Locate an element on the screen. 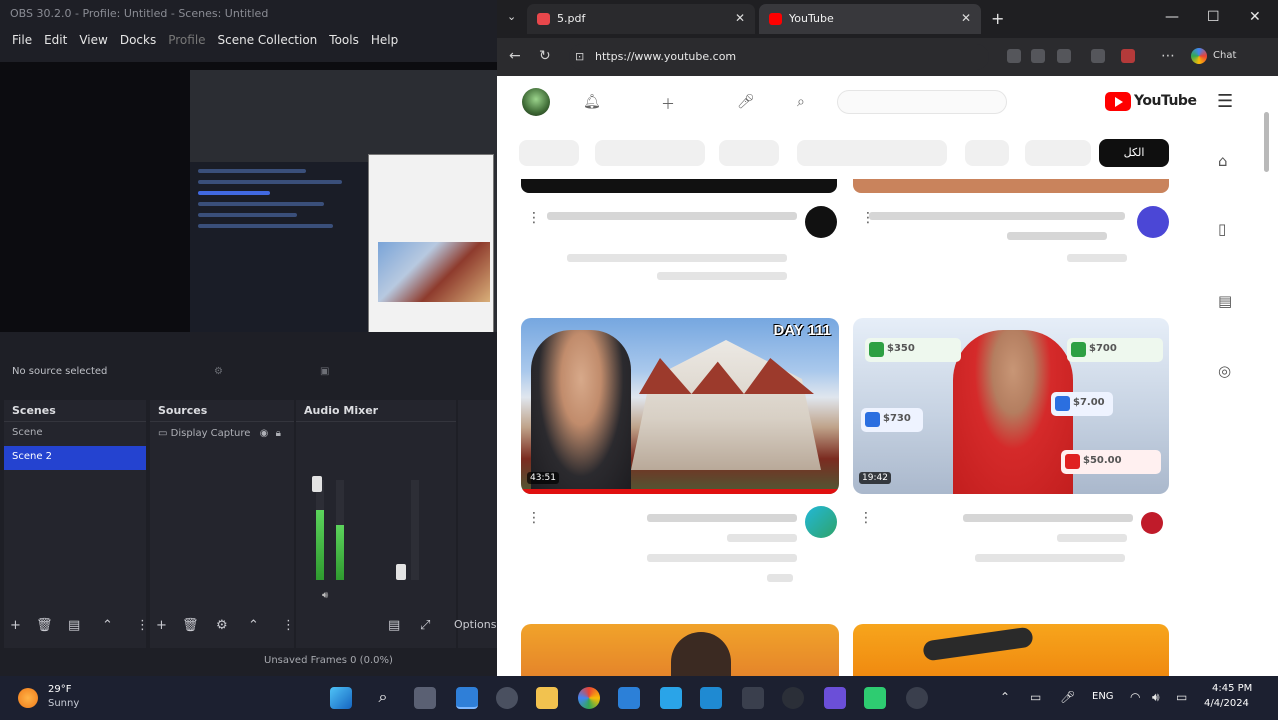 This screenshot has width=1278, height=720. video-thumbnail: $350 $700 $730 $7.00 $50.00 19:42 is located at coordinates (1011, 406).